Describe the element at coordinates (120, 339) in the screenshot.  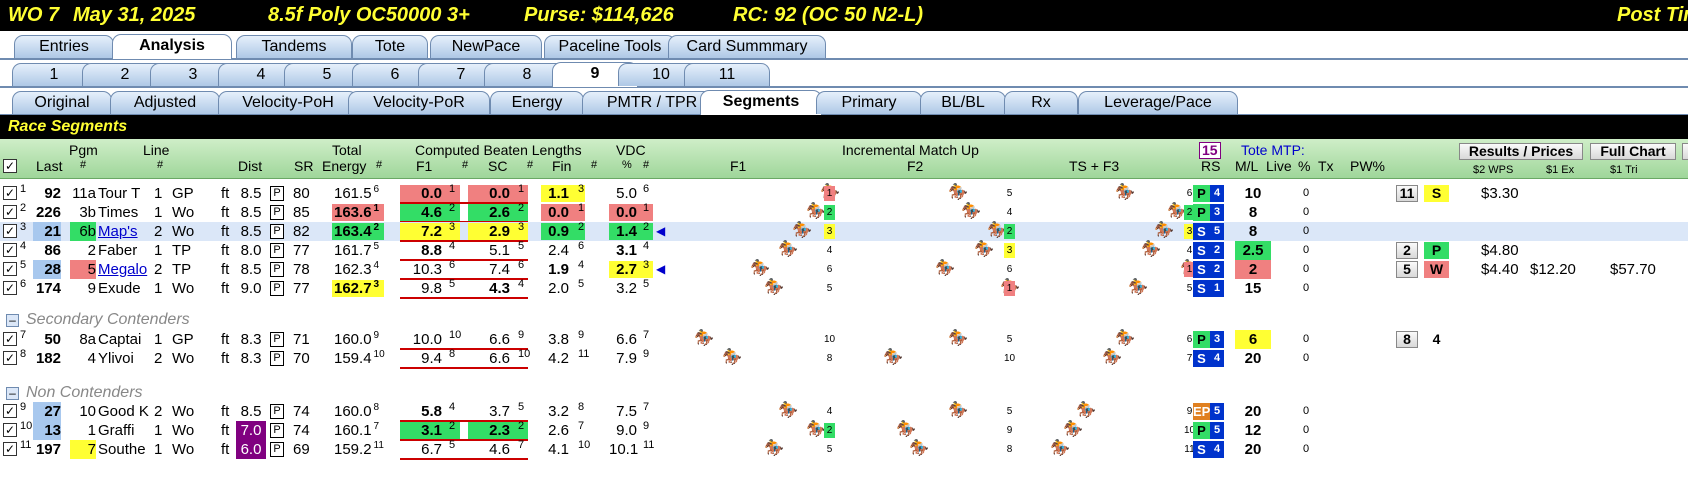
I see `horse-name: Captai` at that location.